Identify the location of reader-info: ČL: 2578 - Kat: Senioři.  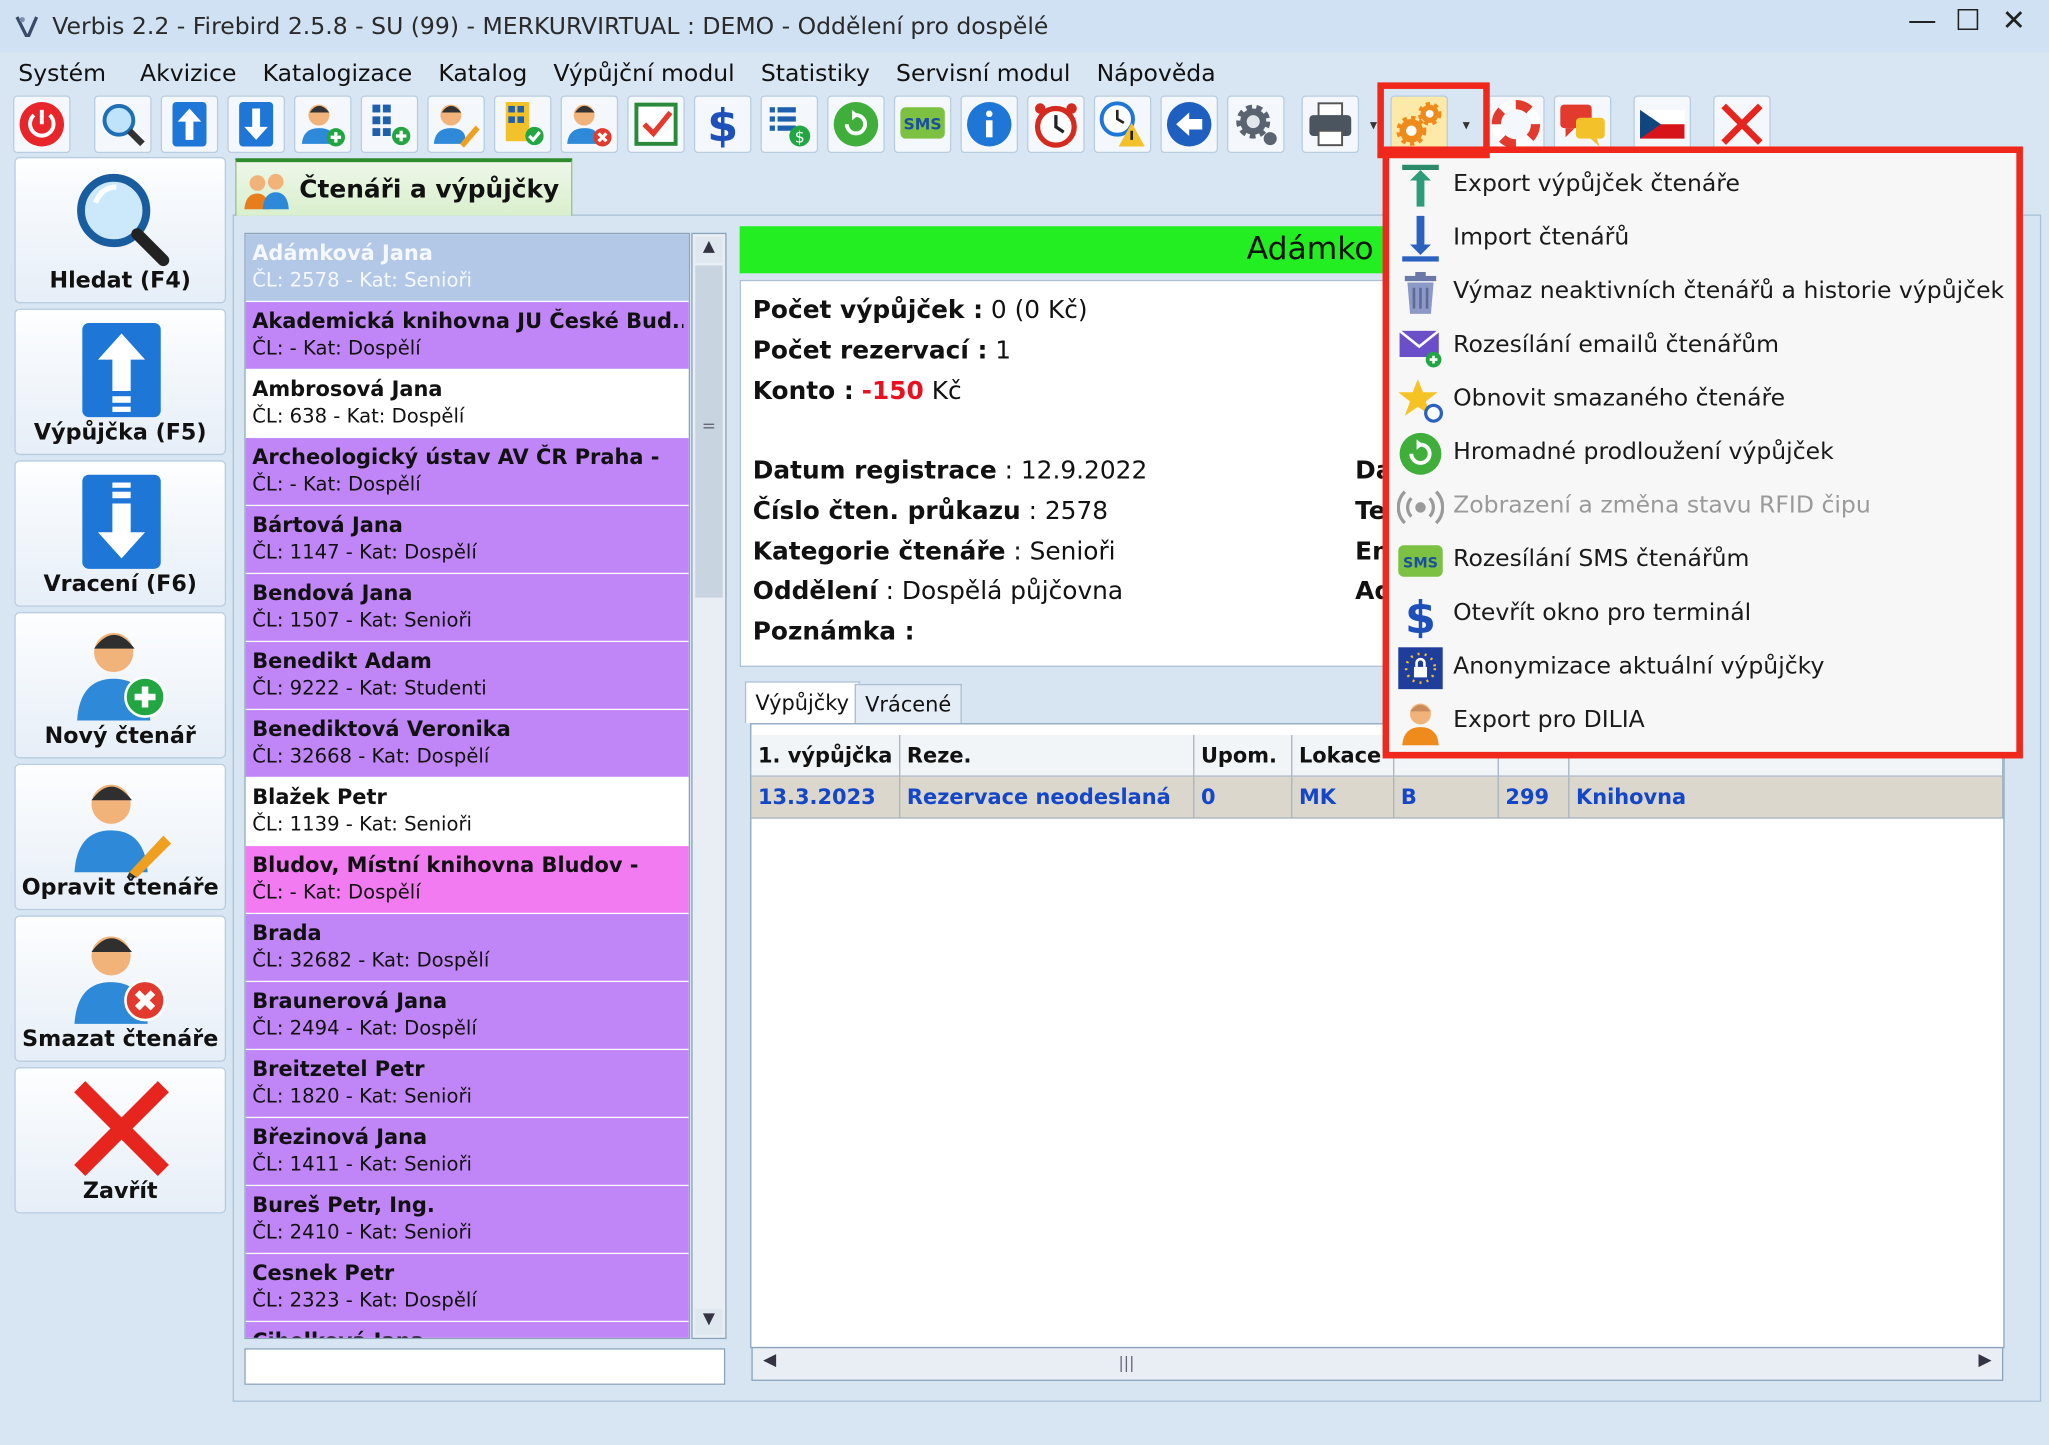
(362, 280).